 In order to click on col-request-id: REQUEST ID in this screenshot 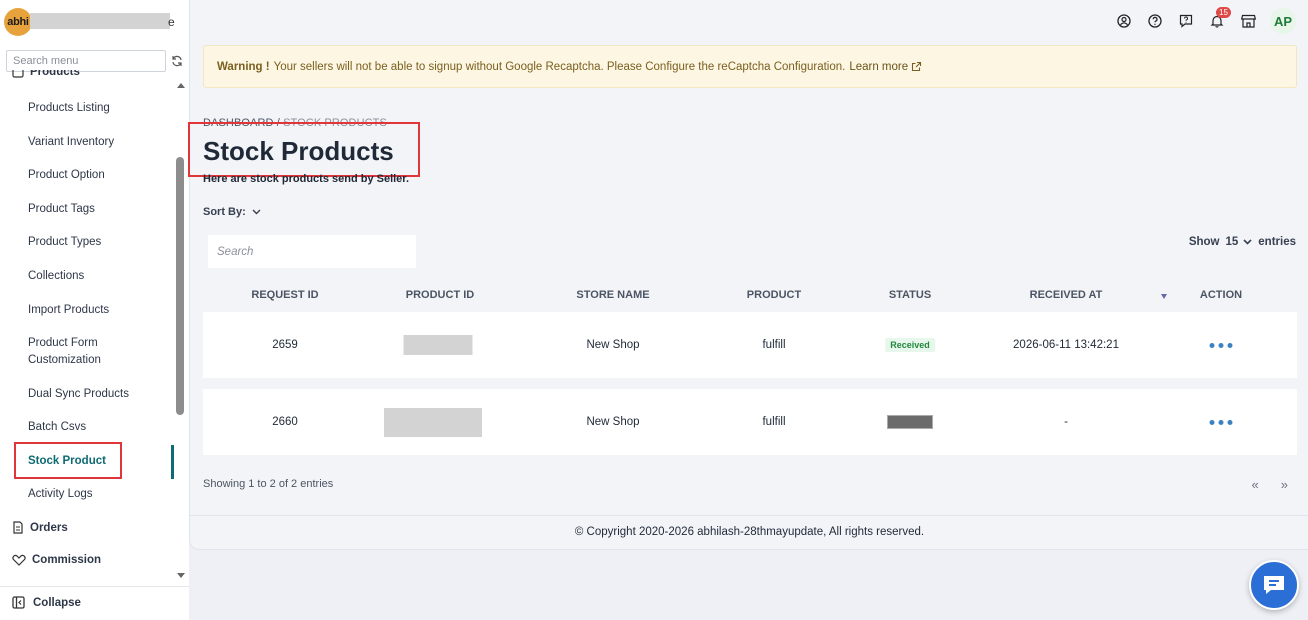, I will do `click(284, 295)`.